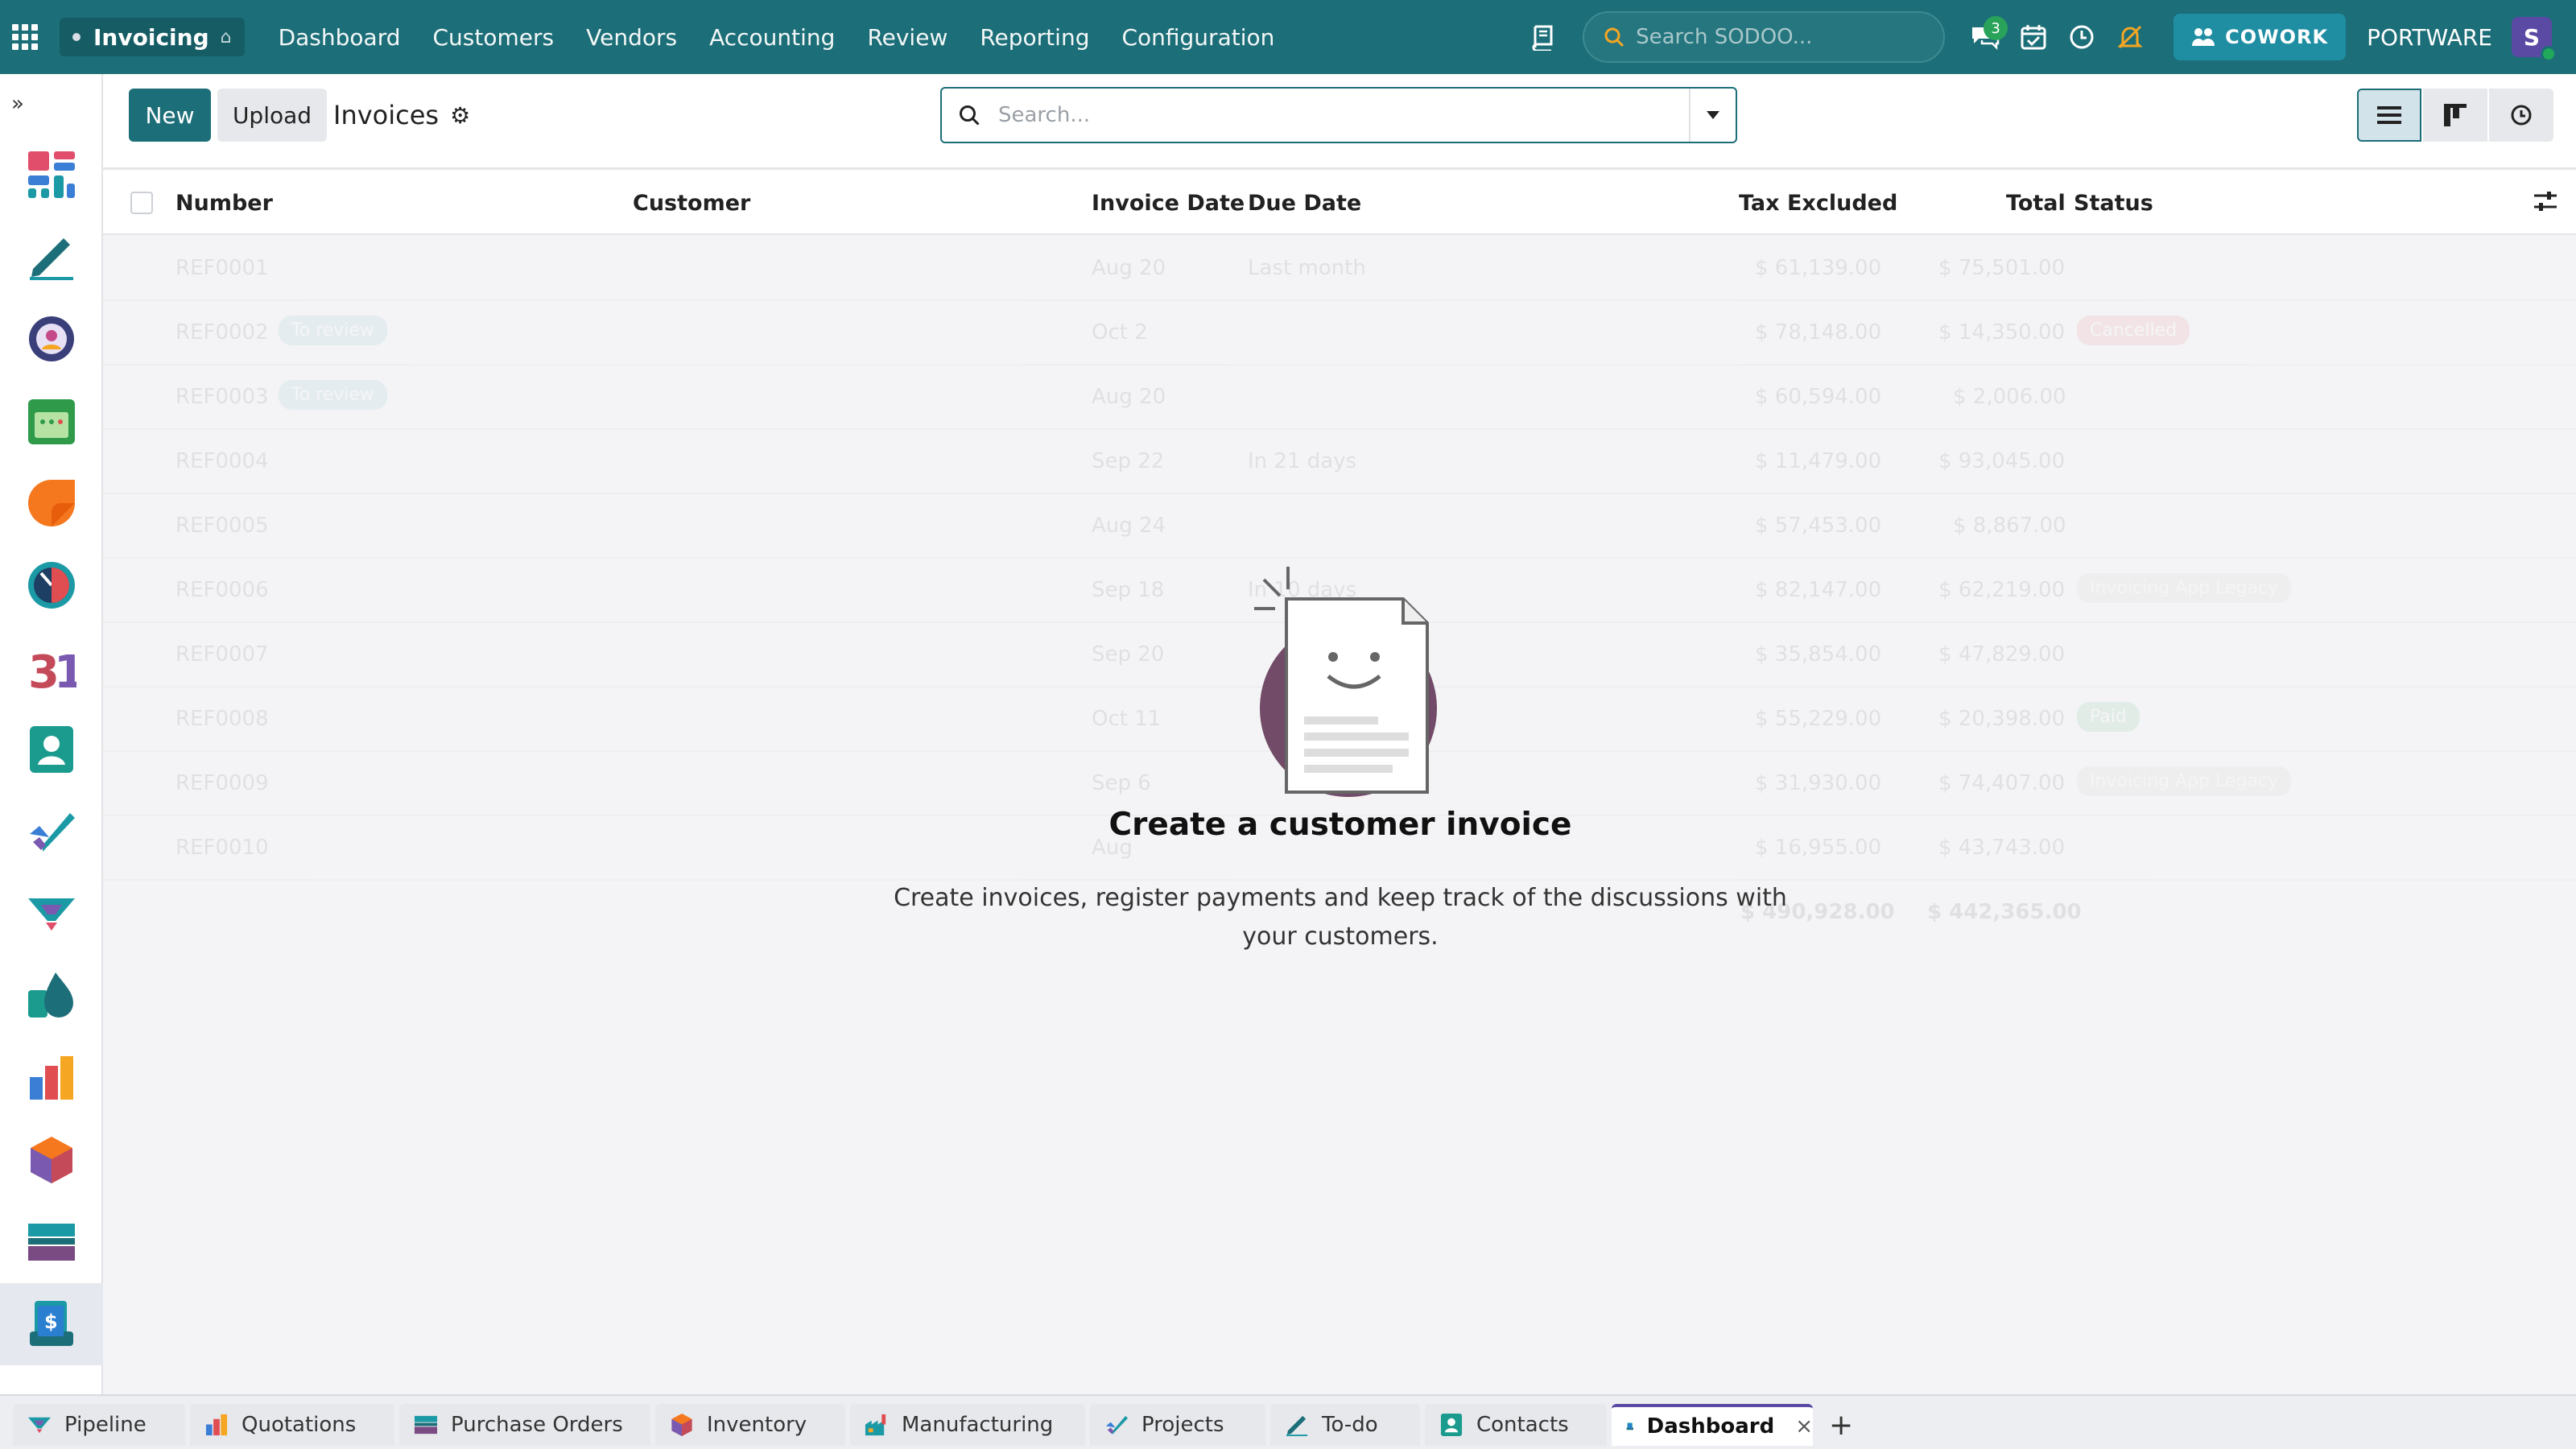  Describe the element at coordinates (1516, 1425) in the screenshot. I see `tab-contacts: Contacts` at that location.